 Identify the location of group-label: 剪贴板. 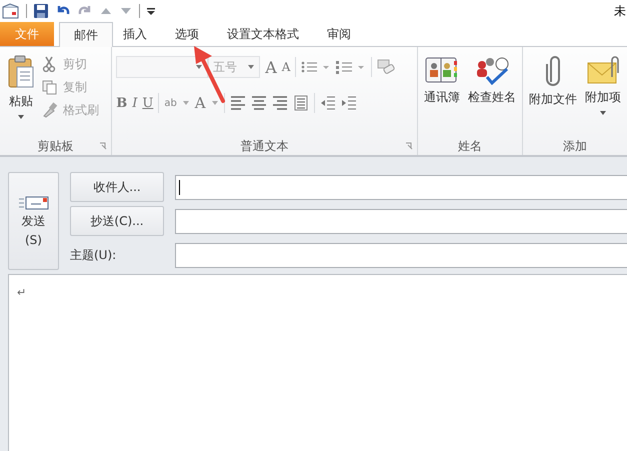
(56, 146).